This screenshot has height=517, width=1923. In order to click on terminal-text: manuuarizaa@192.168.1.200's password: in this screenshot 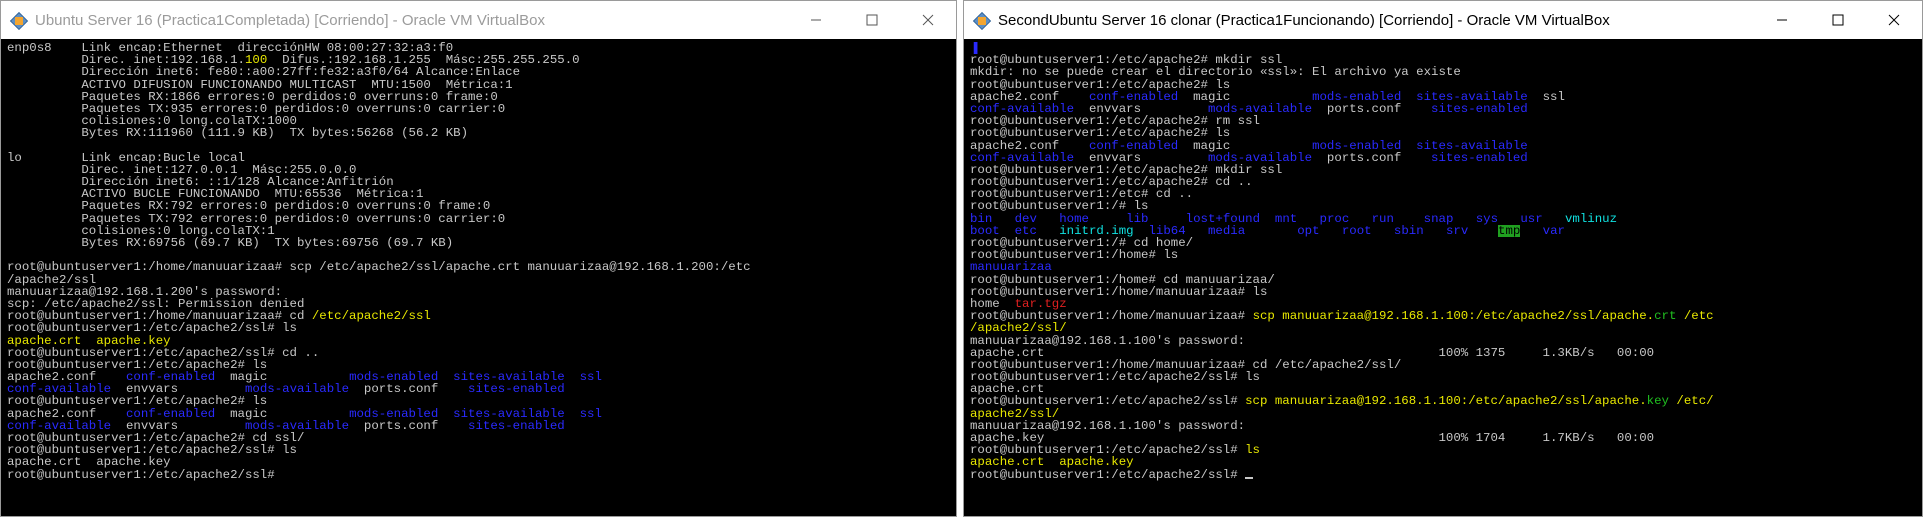, I will do `click(145, 291)`.